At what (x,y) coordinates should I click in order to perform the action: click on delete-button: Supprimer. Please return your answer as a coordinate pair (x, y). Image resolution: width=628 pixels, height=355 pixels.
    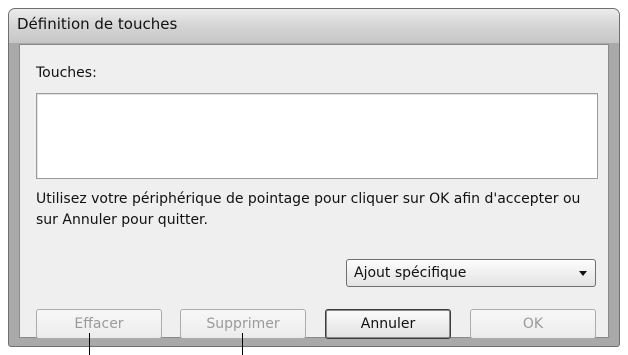
    Looking at the image, I should click on (243, 324).